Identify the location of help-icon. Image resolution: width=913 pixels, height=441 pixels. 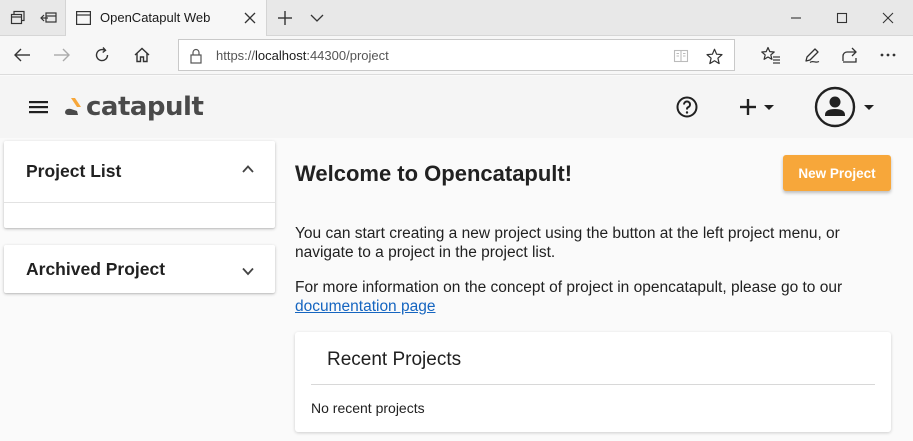
(687, 107).